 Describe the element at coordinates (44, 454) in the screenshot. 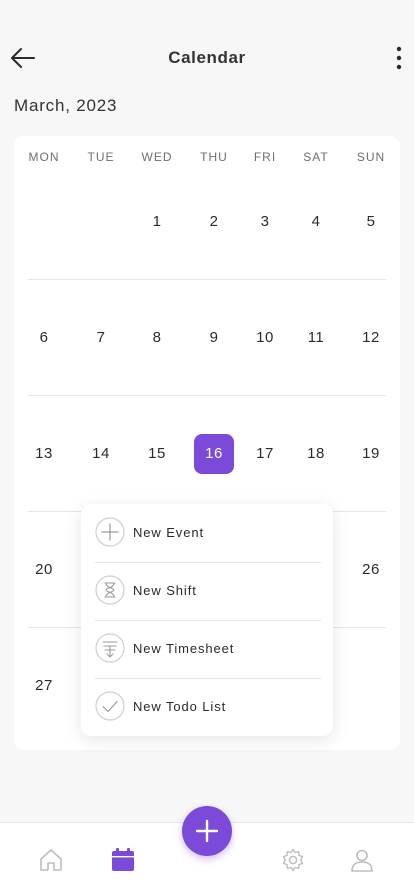

I see `day-cell: 13` at that location.